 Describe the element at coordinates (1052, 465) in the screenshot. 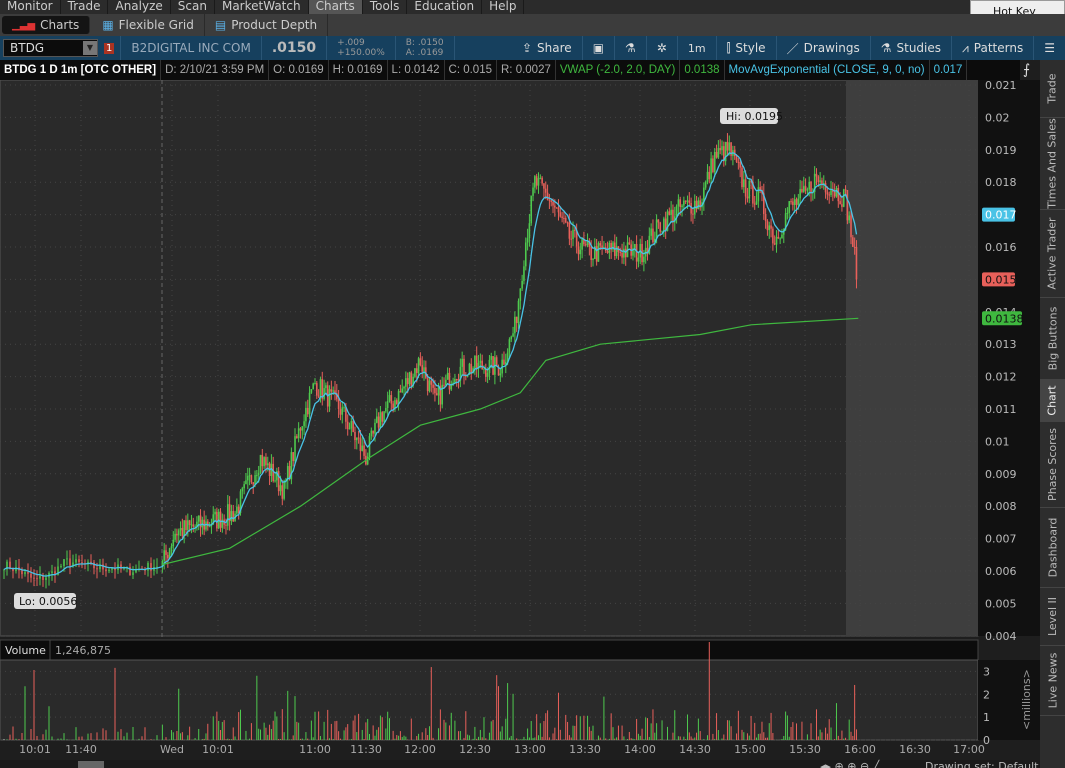

I see `side-tab-phase-scores: Phase Scores` at that location.